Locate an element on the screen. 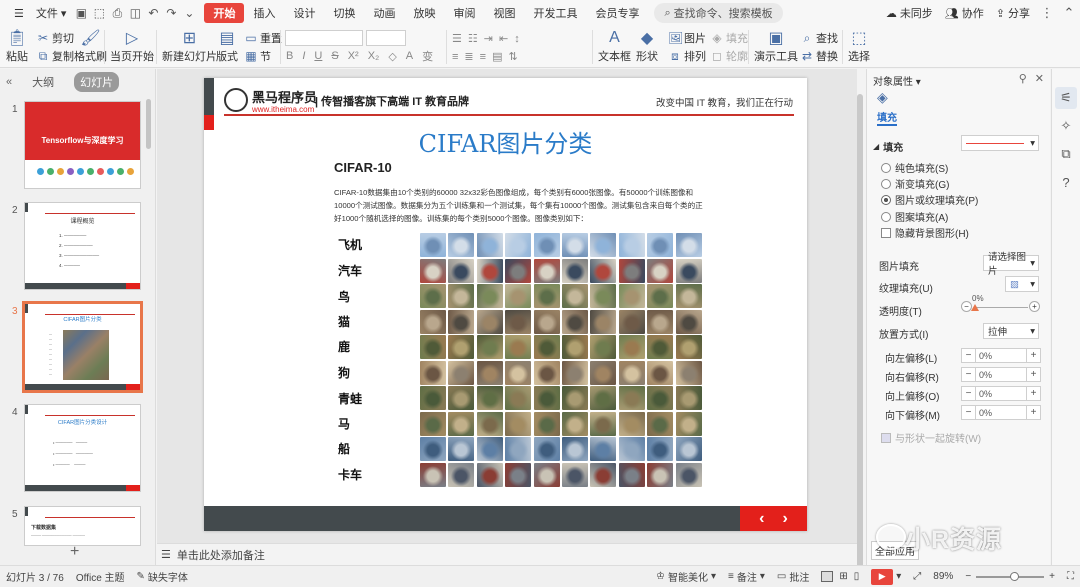 The height and width of the screenshot is (587, 1080). font-size-box is located at coordinates (386, 38).